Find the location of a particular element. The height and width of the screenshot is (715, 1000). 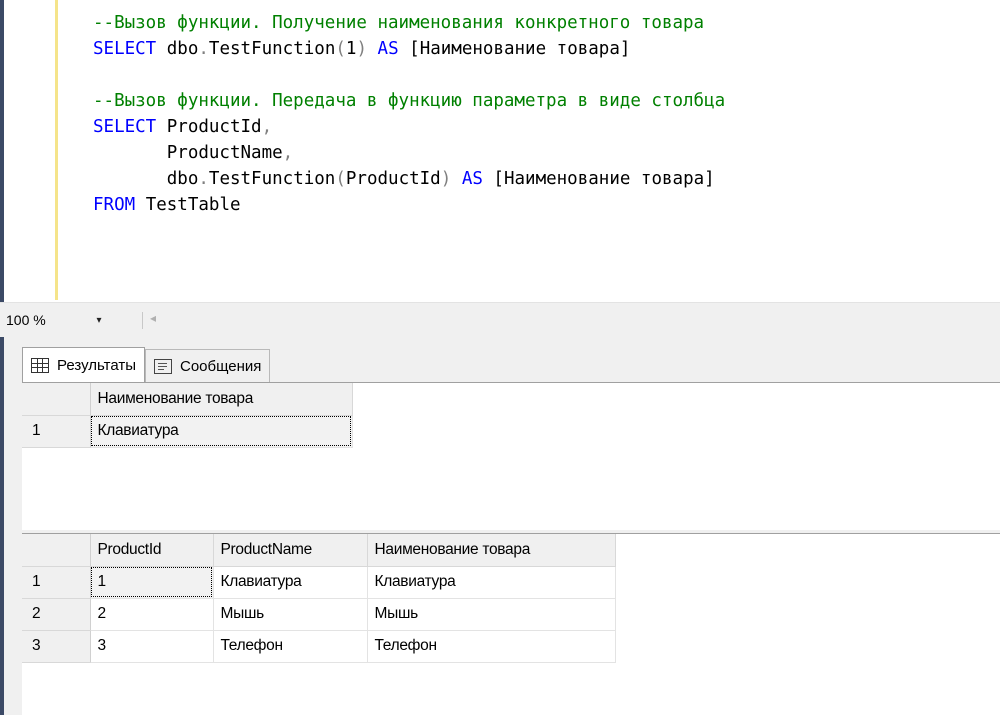

code-token: 1 is located at coordinates (351, 49).